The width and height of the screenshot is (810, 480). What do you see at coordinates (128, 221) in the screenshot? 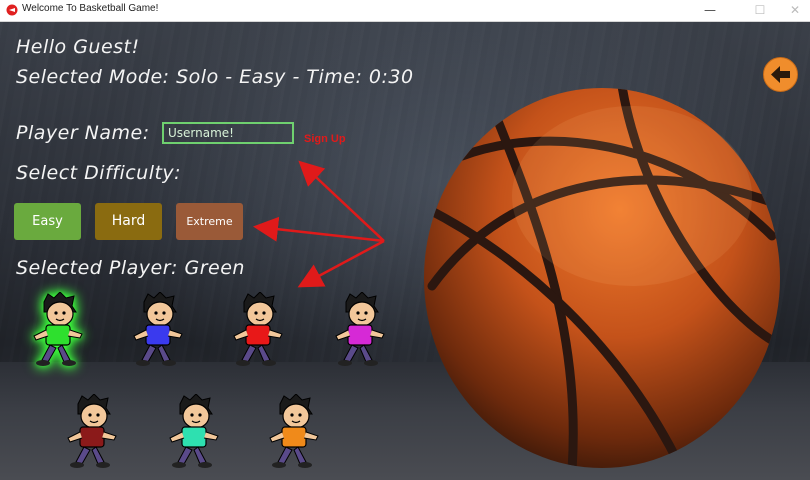
I see `difficulty-hard-button: Hard` at bounding box center [128, 221].